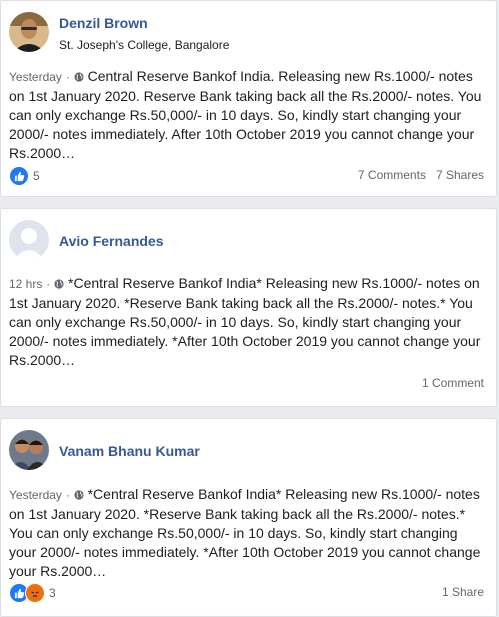 This screenshot has height=617, width=499. What do you see at coordinates (246, 176) in the screenshot?
I see `post-footer: 5 7 Comments 7 Shares` at bounding box center [246, 176].